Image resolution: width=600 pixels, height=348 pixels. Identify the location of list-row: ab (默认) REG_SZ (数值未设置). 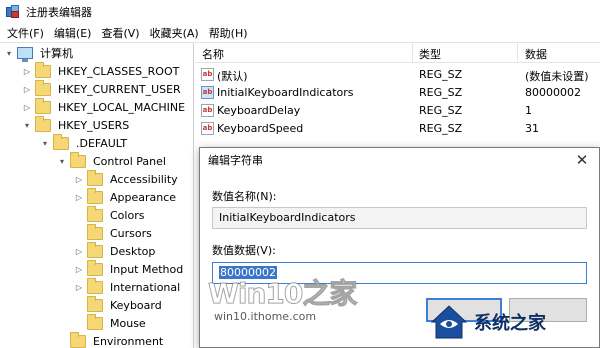
(397, 75).